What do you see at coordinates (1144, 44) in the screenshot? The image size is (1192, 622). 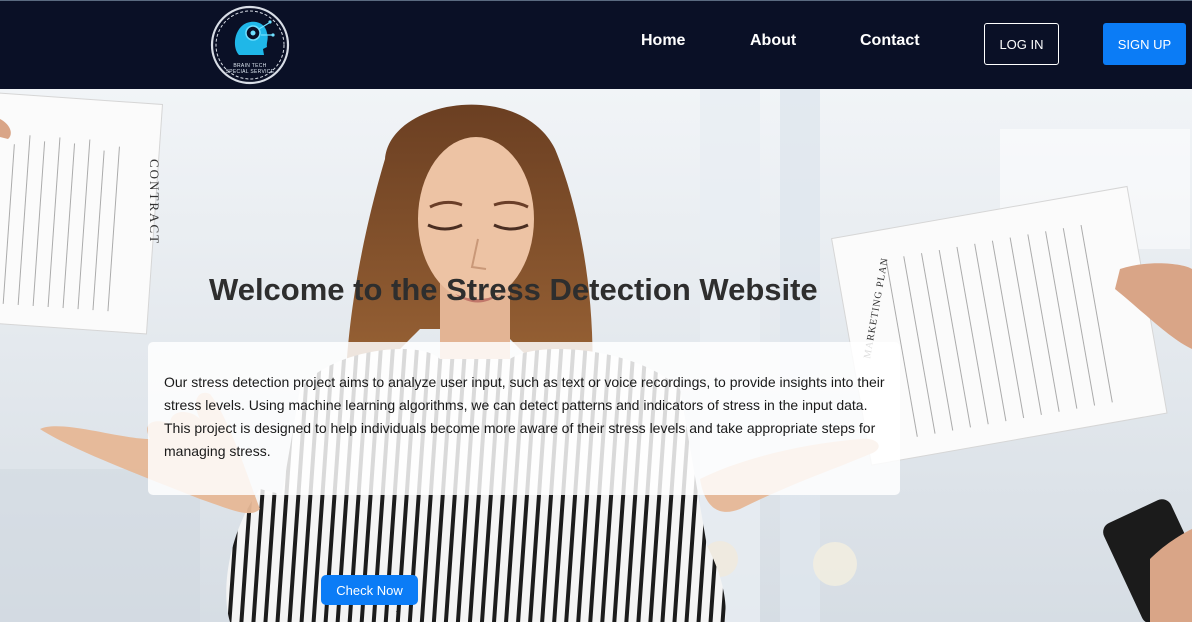 I see `signup-button: SIGN UP` at bounding box center [1144, 44].